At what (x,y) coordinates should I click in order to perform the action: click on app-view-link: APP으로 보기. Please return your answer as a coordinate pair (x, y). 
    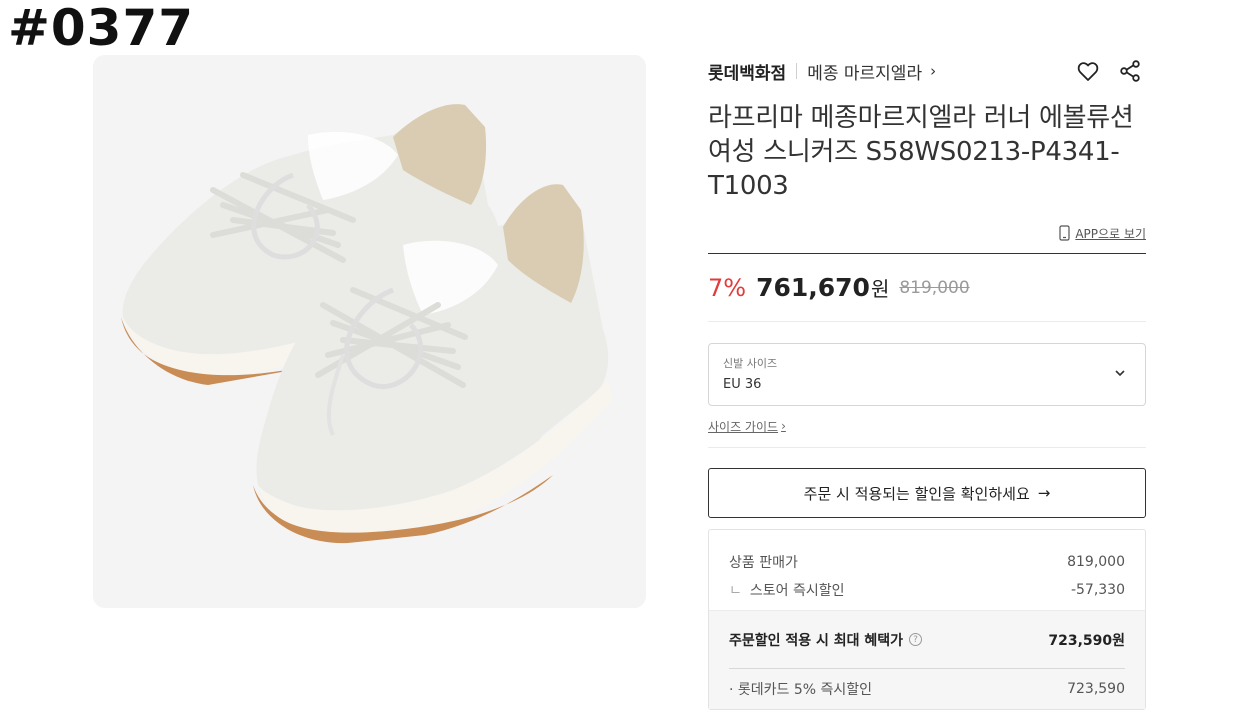
    Looking at the image, I should click on (927, 233).